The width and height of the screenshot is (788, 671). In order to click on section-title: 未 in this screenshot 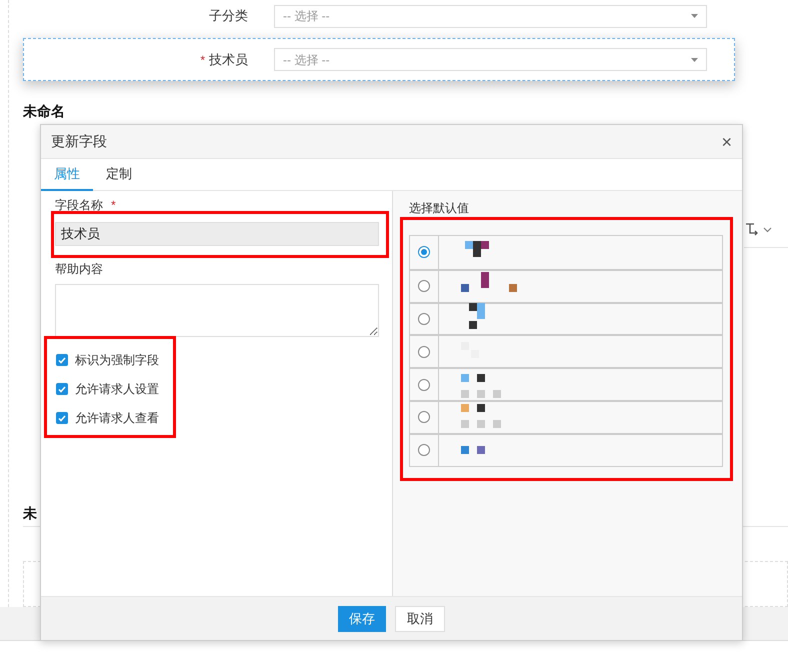, I will do `click(30, 513)`.